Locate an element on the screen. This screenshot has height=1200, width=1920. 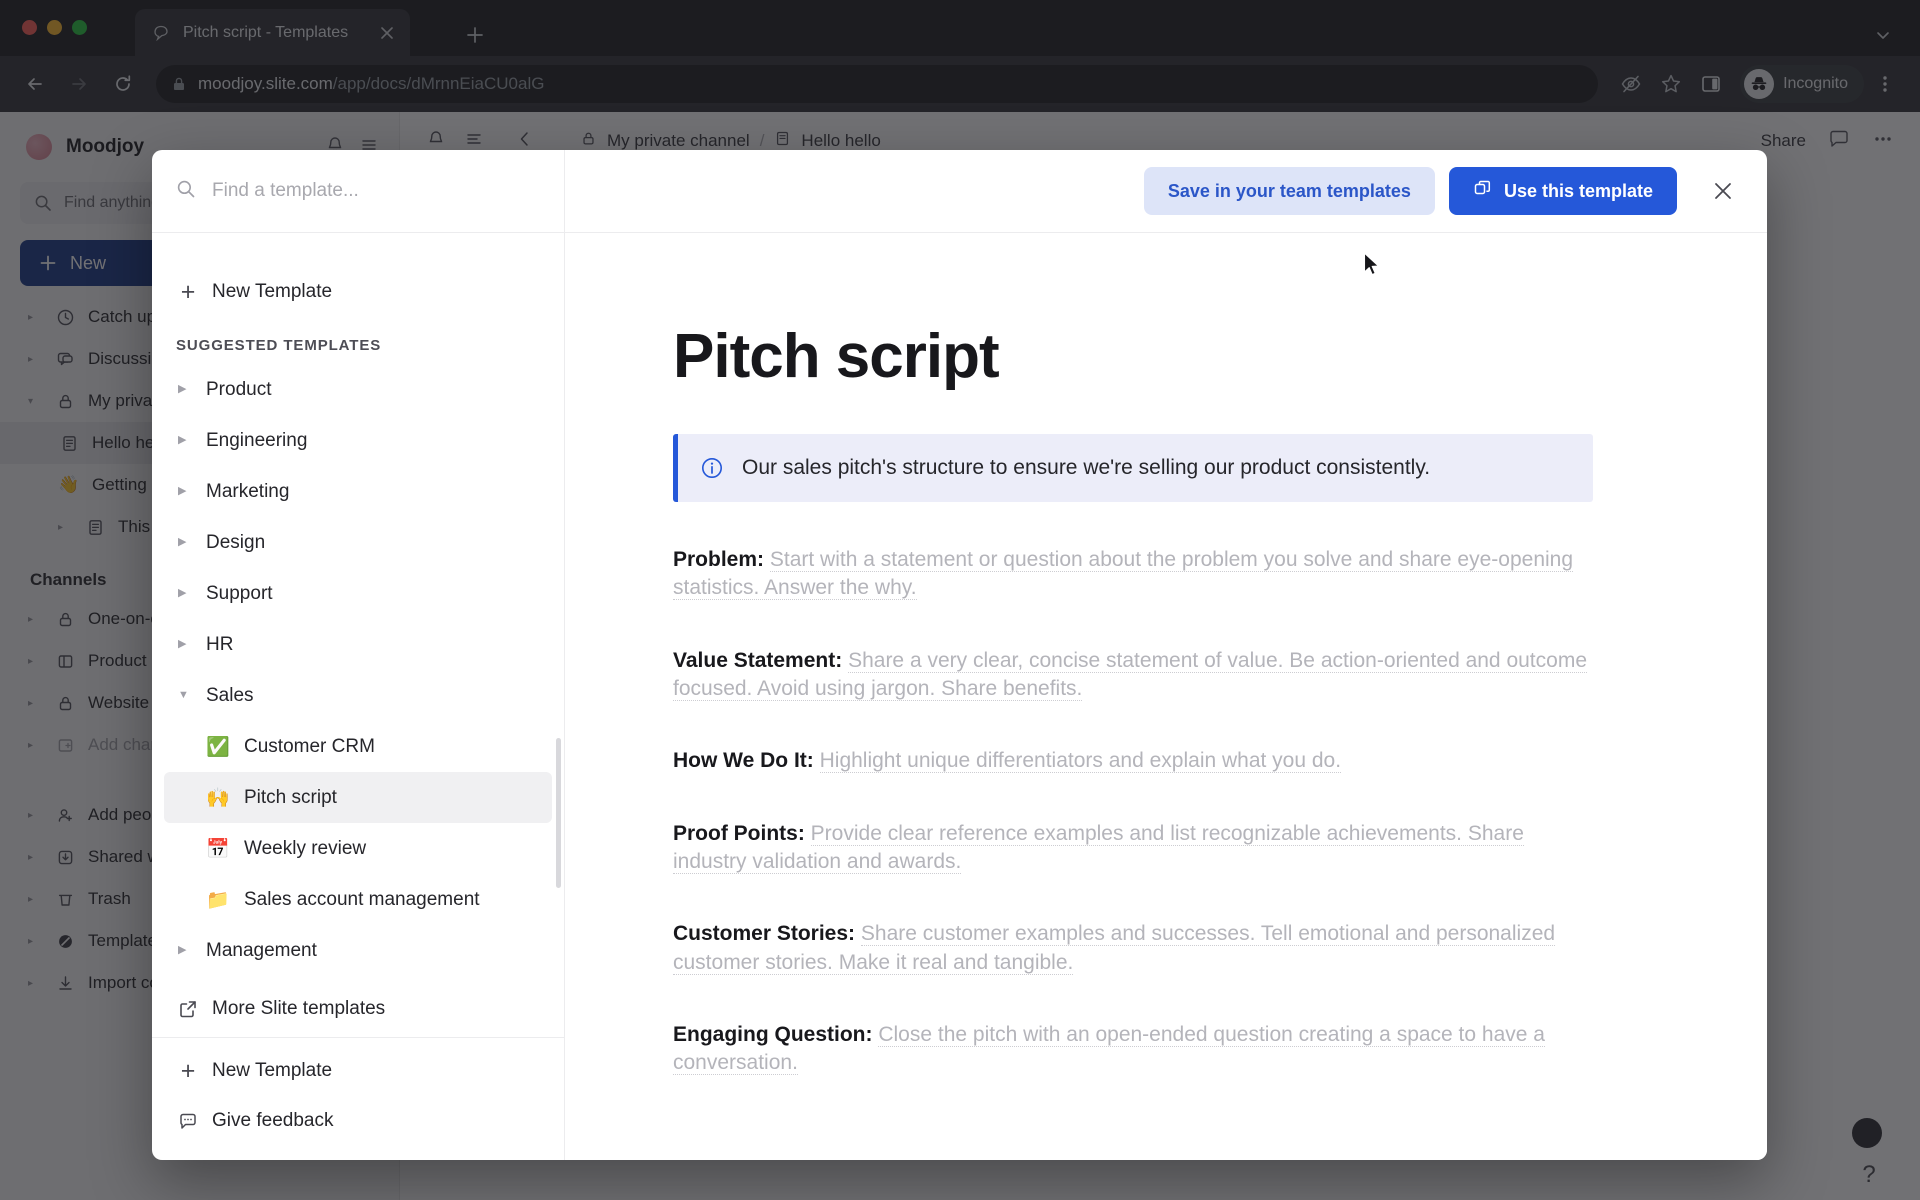
suggested-templates-heading: SUGGESTED TEMPLATES is located at coordinates (279, 345).